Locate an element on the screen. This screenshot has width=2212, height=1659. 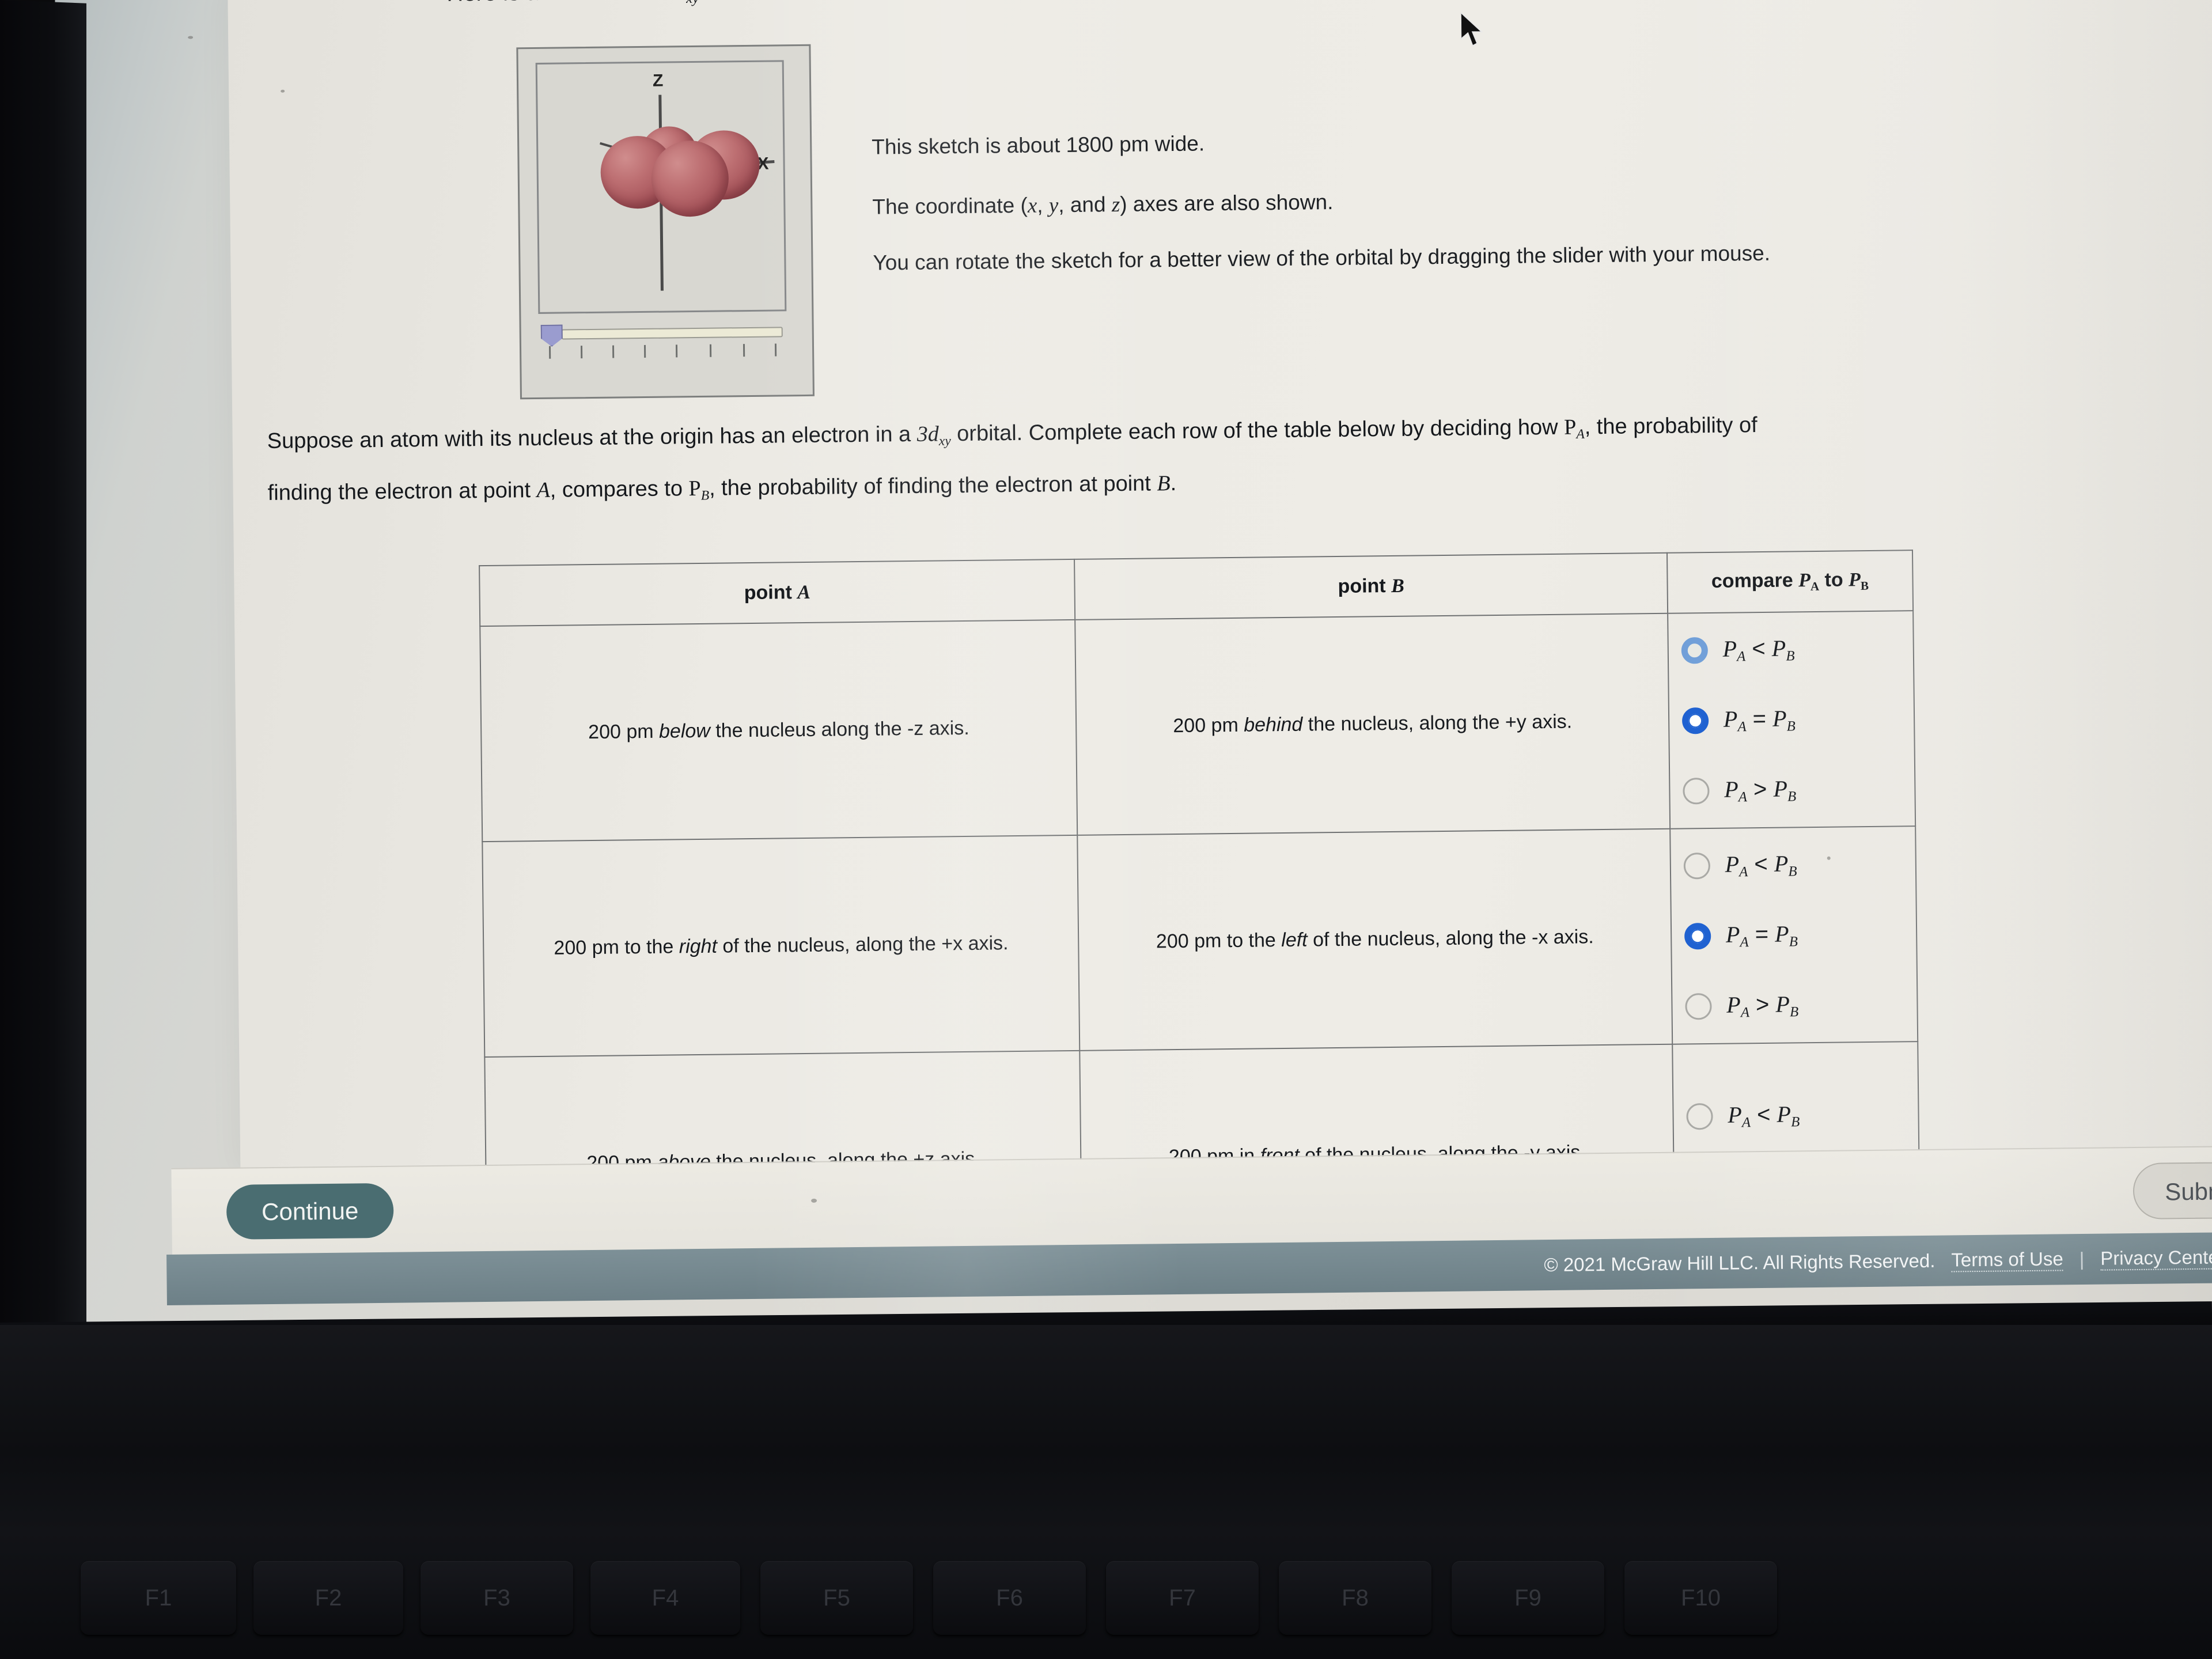
key-f9: F9 is located at coordinates (1528, 1598).